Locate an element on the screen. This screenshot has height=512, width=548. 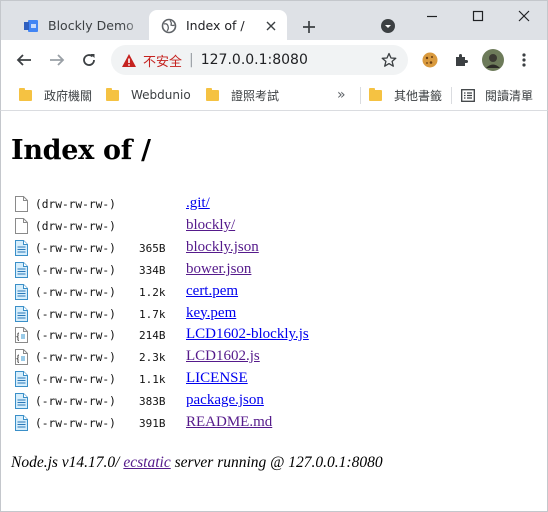
bookmarks-overflow-button: » is located at coordinates (341, 95).